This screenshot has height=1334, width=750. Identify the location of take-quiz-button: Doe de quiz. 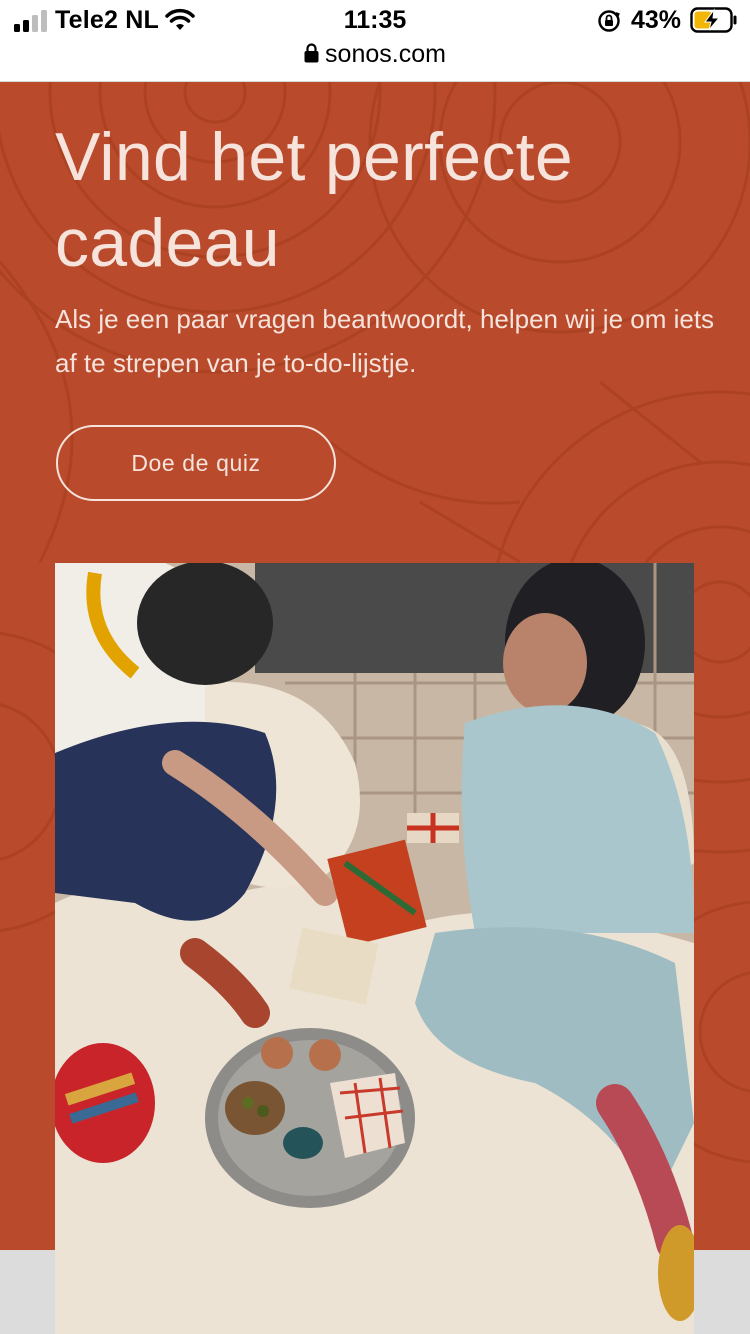
(196, 463).